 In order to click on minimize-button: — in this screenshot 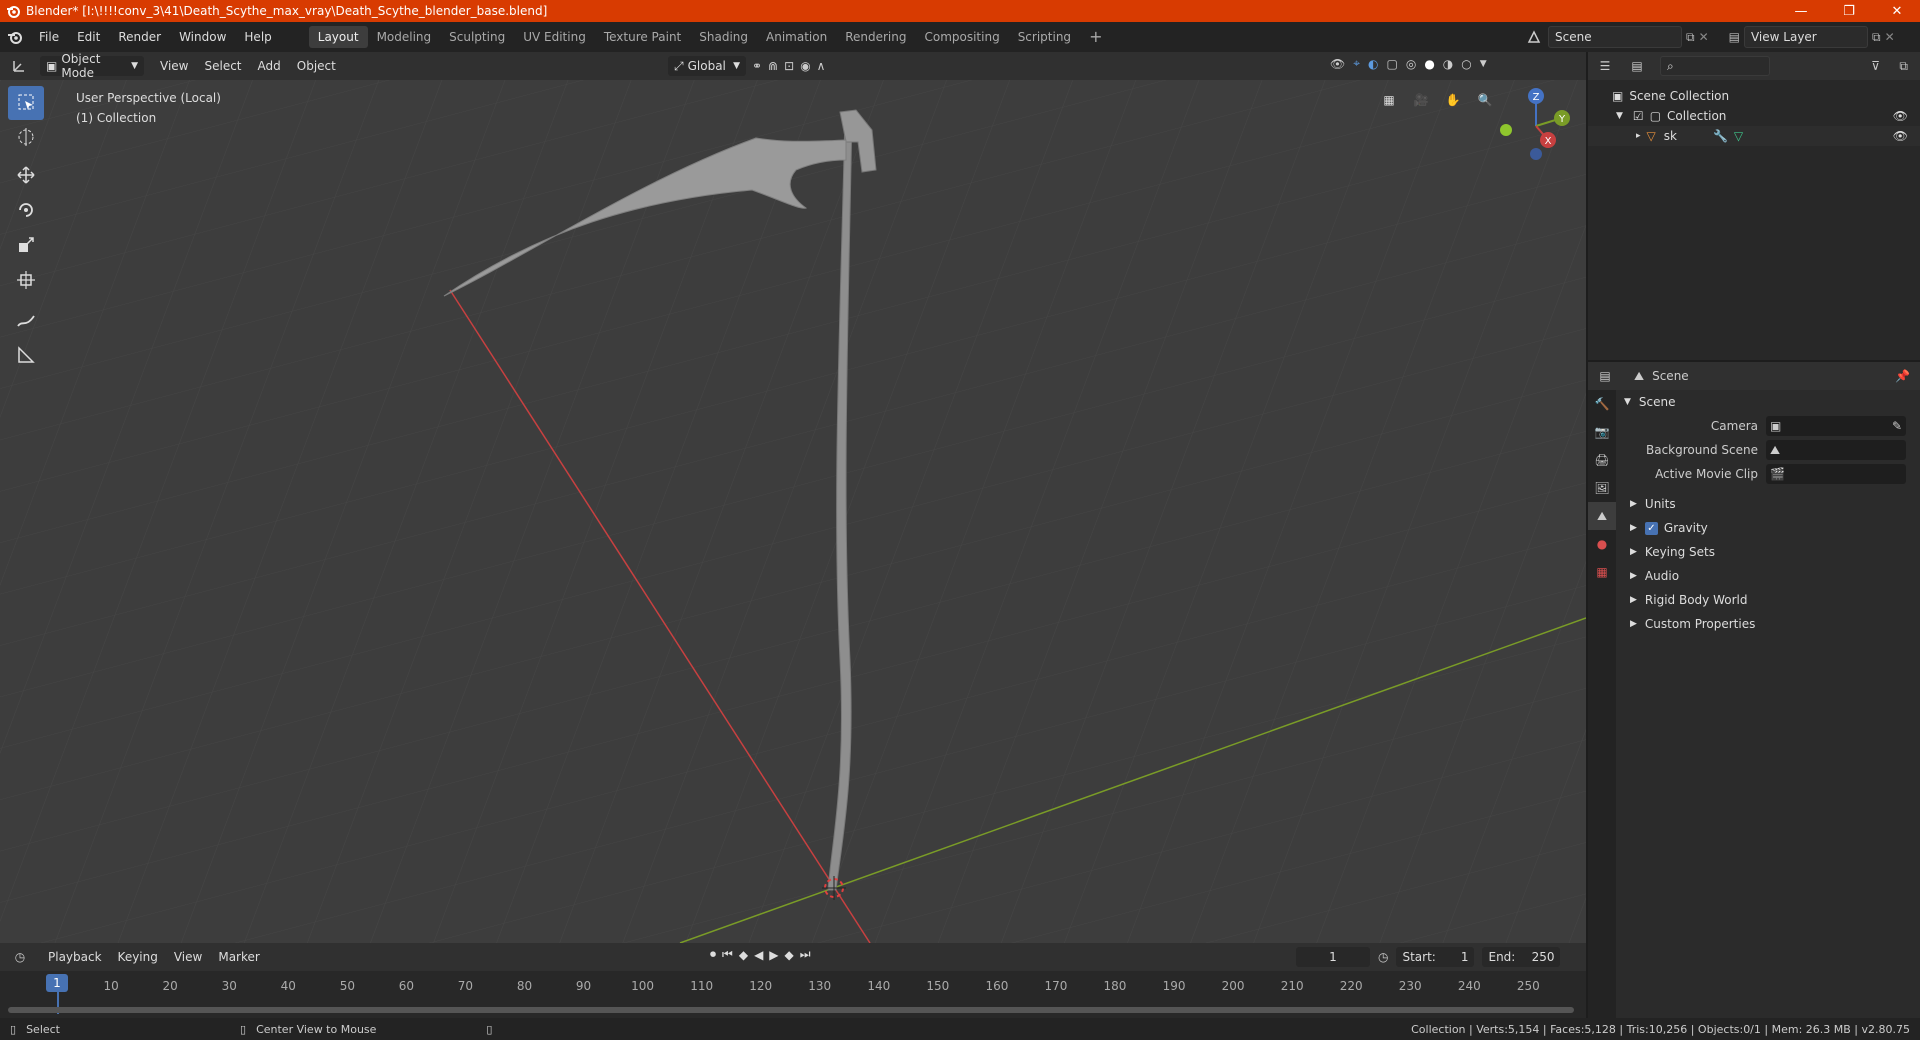, I will do `click(1801, 11)`.